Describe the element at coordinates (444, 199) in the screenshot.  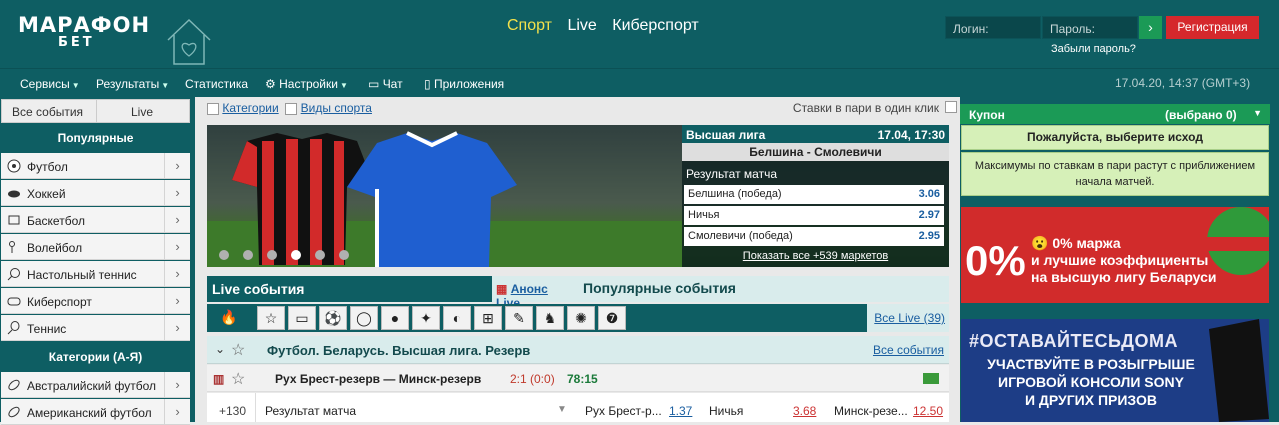
I see `jerseys-image` at that location.